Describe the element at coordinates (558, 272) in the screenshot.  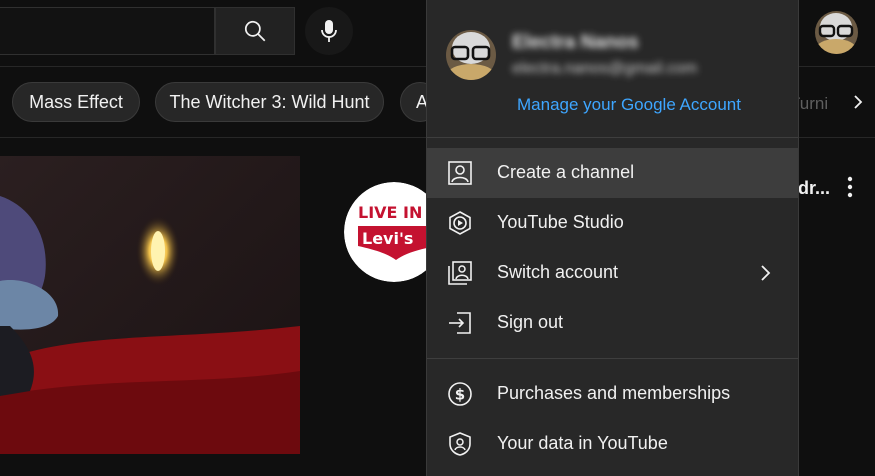
I see `menu-item-label: Switch account` at that location.